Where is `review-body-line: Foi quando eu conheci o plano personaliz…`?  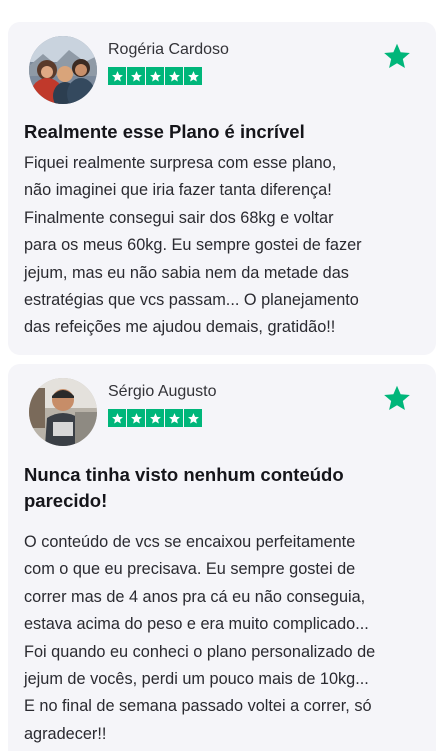
review-body-line: Foi quando eu conheci o plano personaliz… is located at coordinates (200, 651).